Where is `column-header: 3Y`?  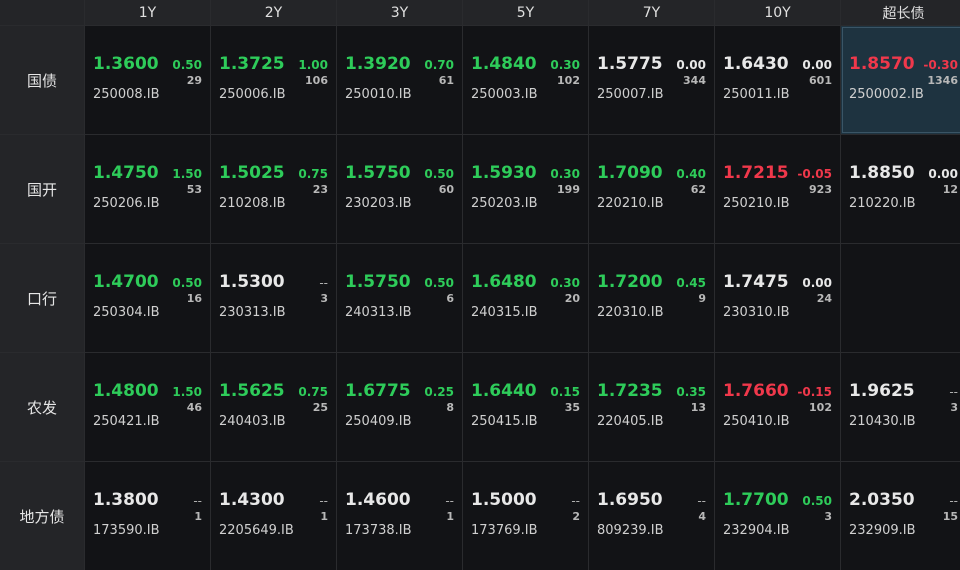 column-header: 3Y is located at coordinates (399, 12).